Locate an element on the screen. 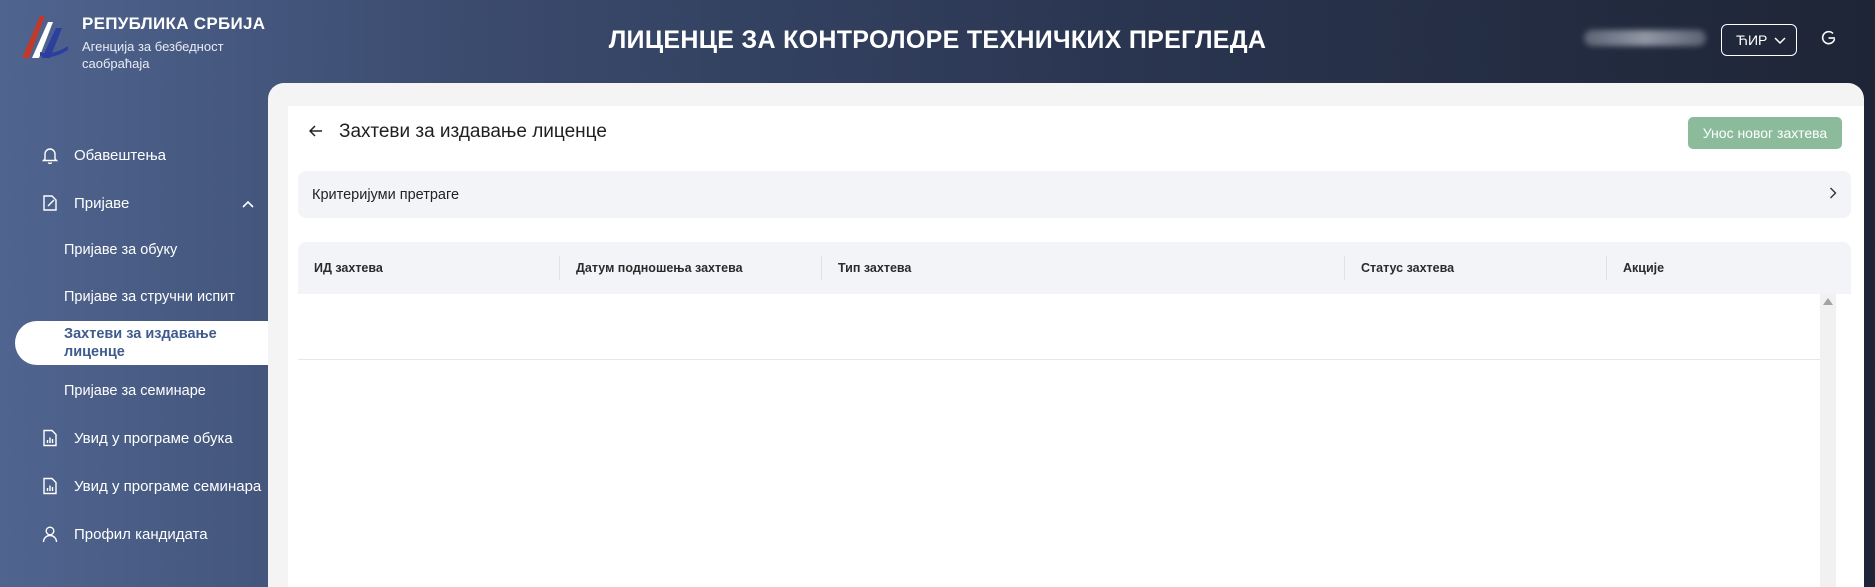  sidebar-item-candidate-profile: Профил кандидата is located at coordinates (104, 534).